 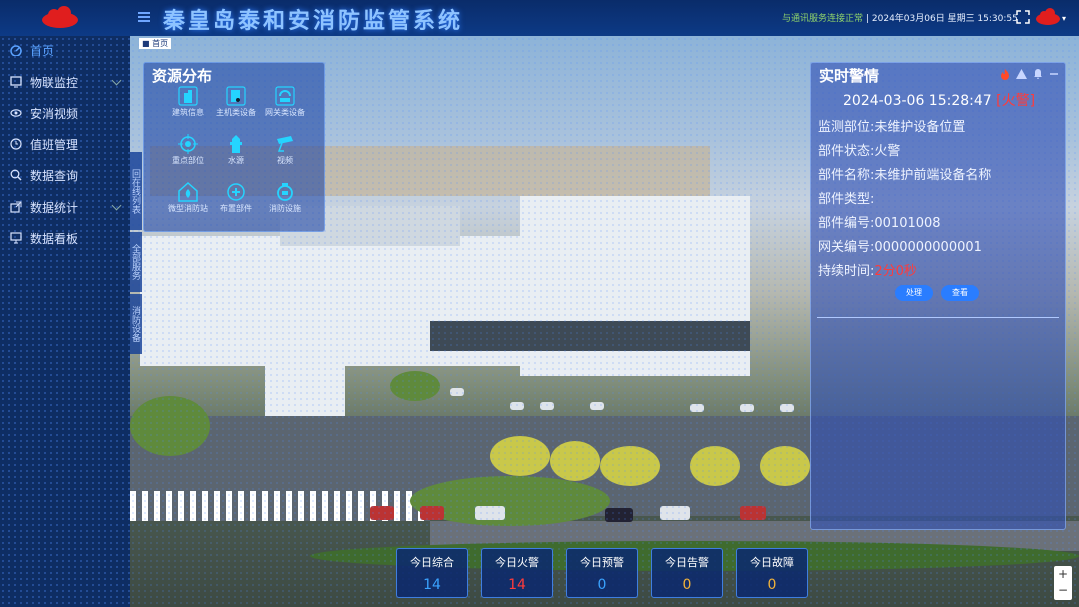 What do you see at coordinates (432, 573) in the screenshot?
I see `stat-today-total: 今日综合 14` at bounding box center [432, 573].